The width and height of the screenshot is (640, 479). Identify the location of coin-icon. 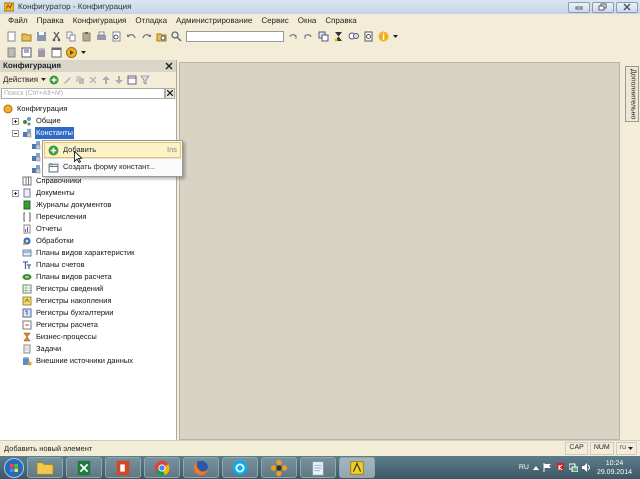
(27, 277).